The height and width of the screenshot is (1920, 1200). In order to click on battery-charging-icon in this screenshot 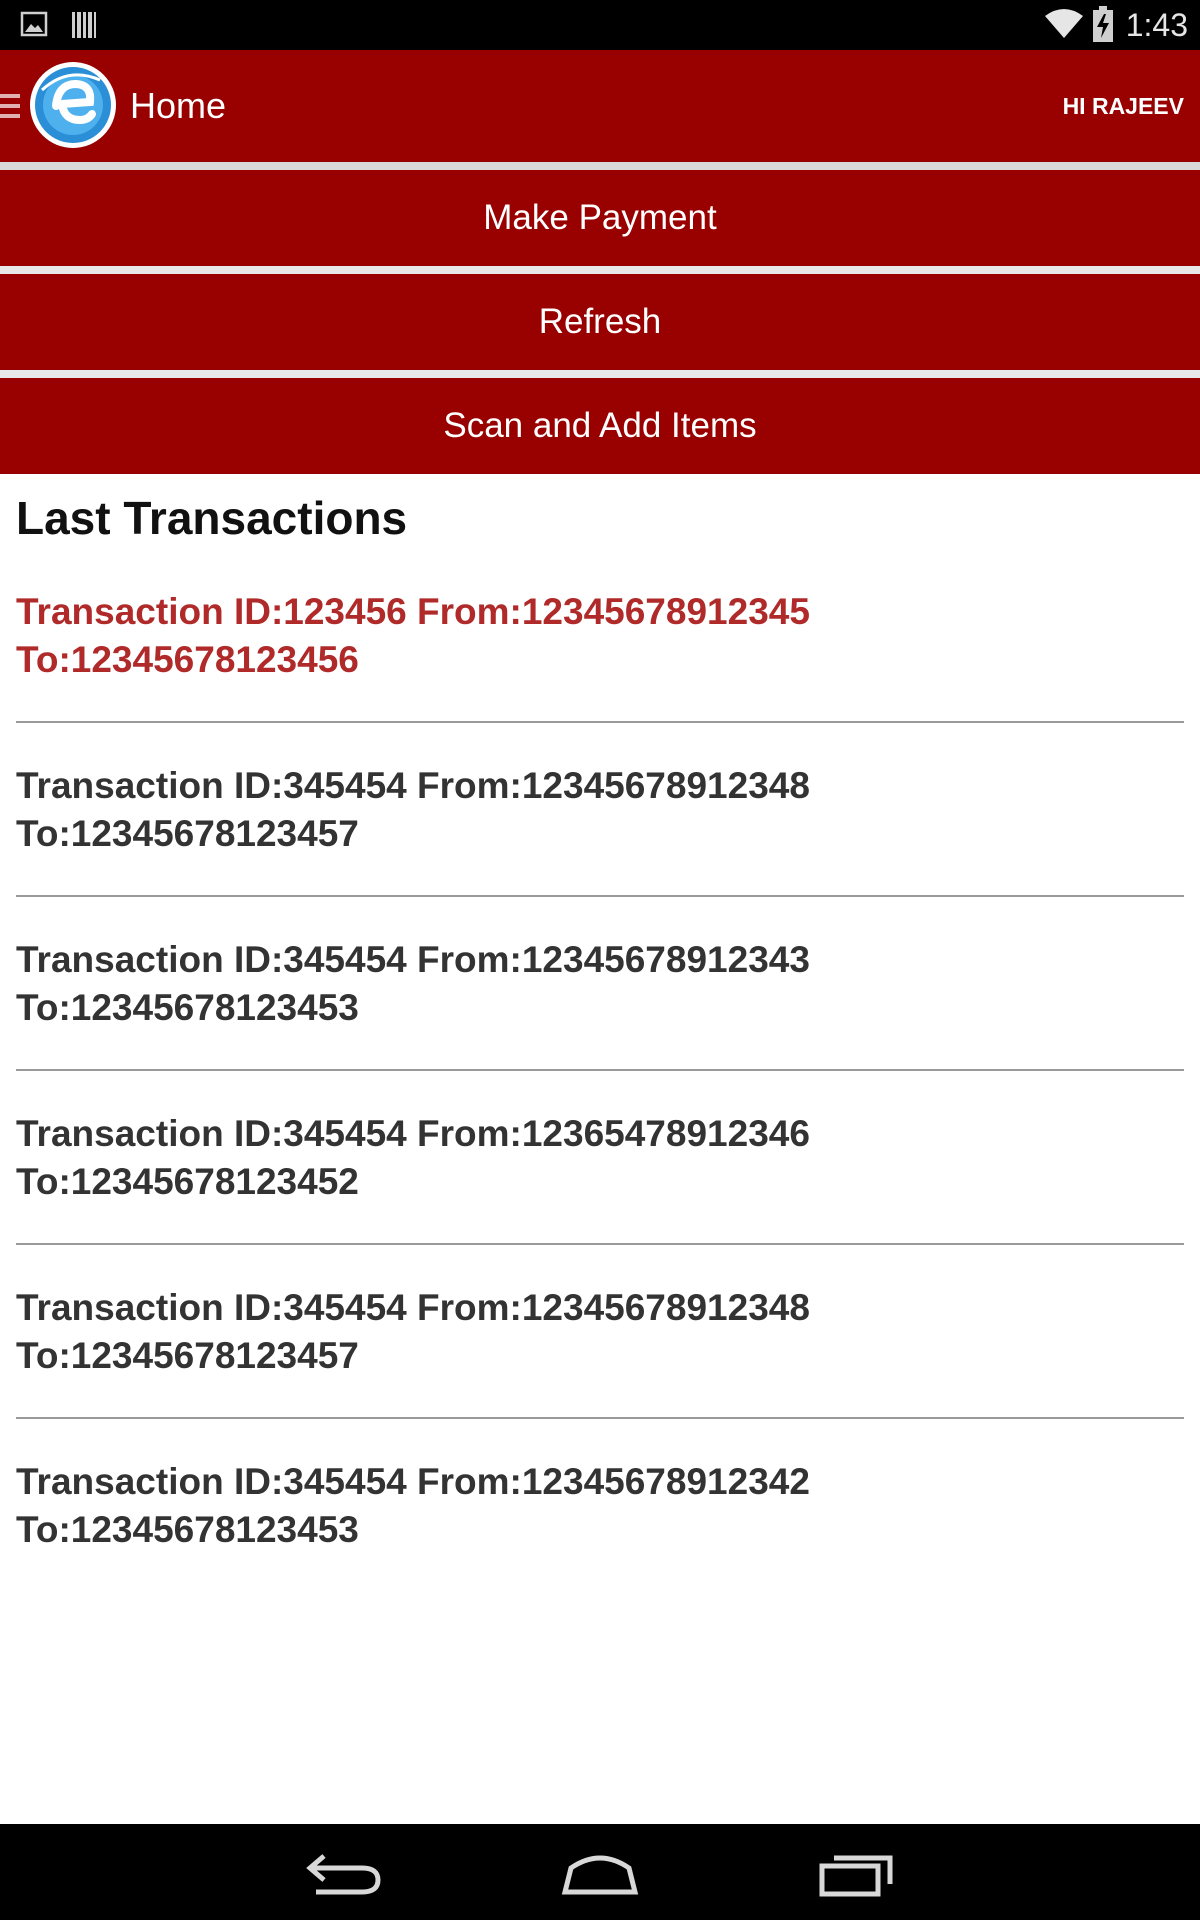, I will do `click(1103, 24)`.